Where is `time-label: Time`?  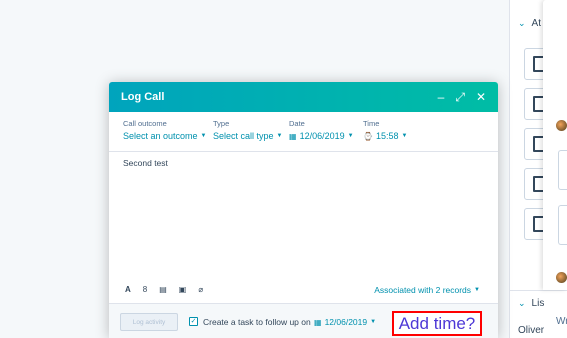
time-label: Time is located at coordinates (371, 123).